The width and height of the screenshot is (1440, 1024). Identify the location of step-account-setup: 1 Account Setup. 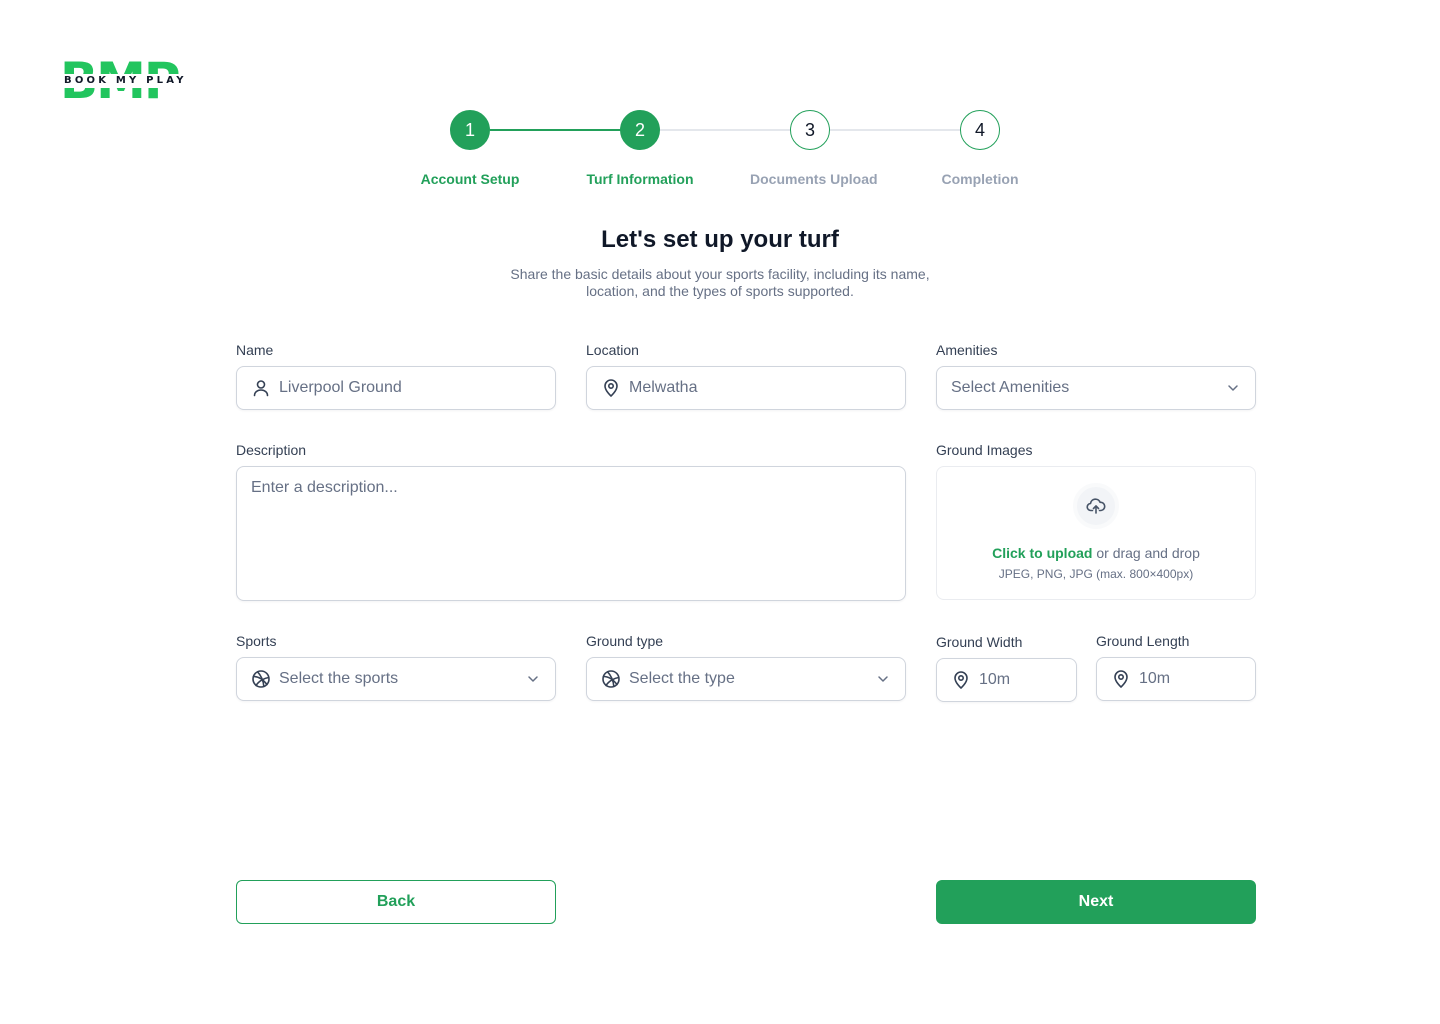
(470, 148).